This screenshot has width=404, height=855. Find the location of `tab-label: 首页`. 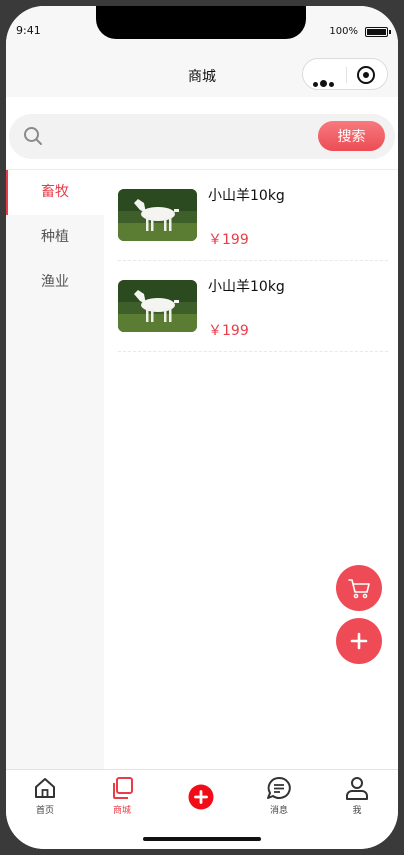

tab-label: 首页 is located at coordinates (44, 811).